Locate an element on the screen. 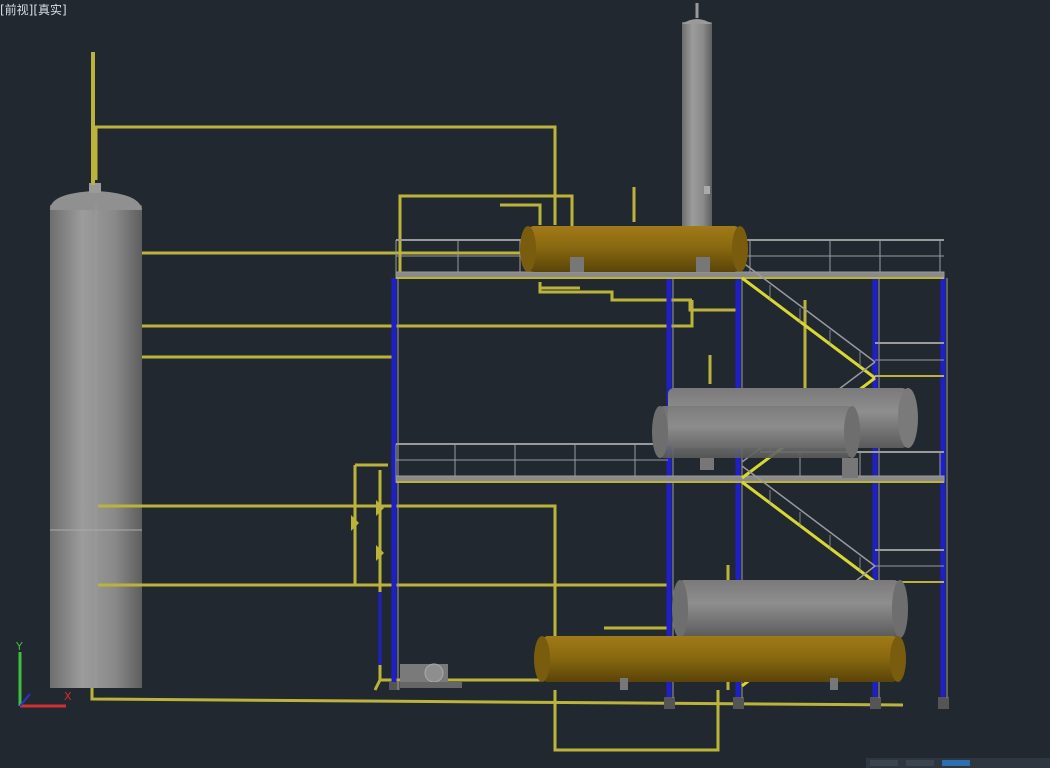 This screenshot has width=1050, height=768. bottom-horizontal-drum is located at coordinates (720, 663).